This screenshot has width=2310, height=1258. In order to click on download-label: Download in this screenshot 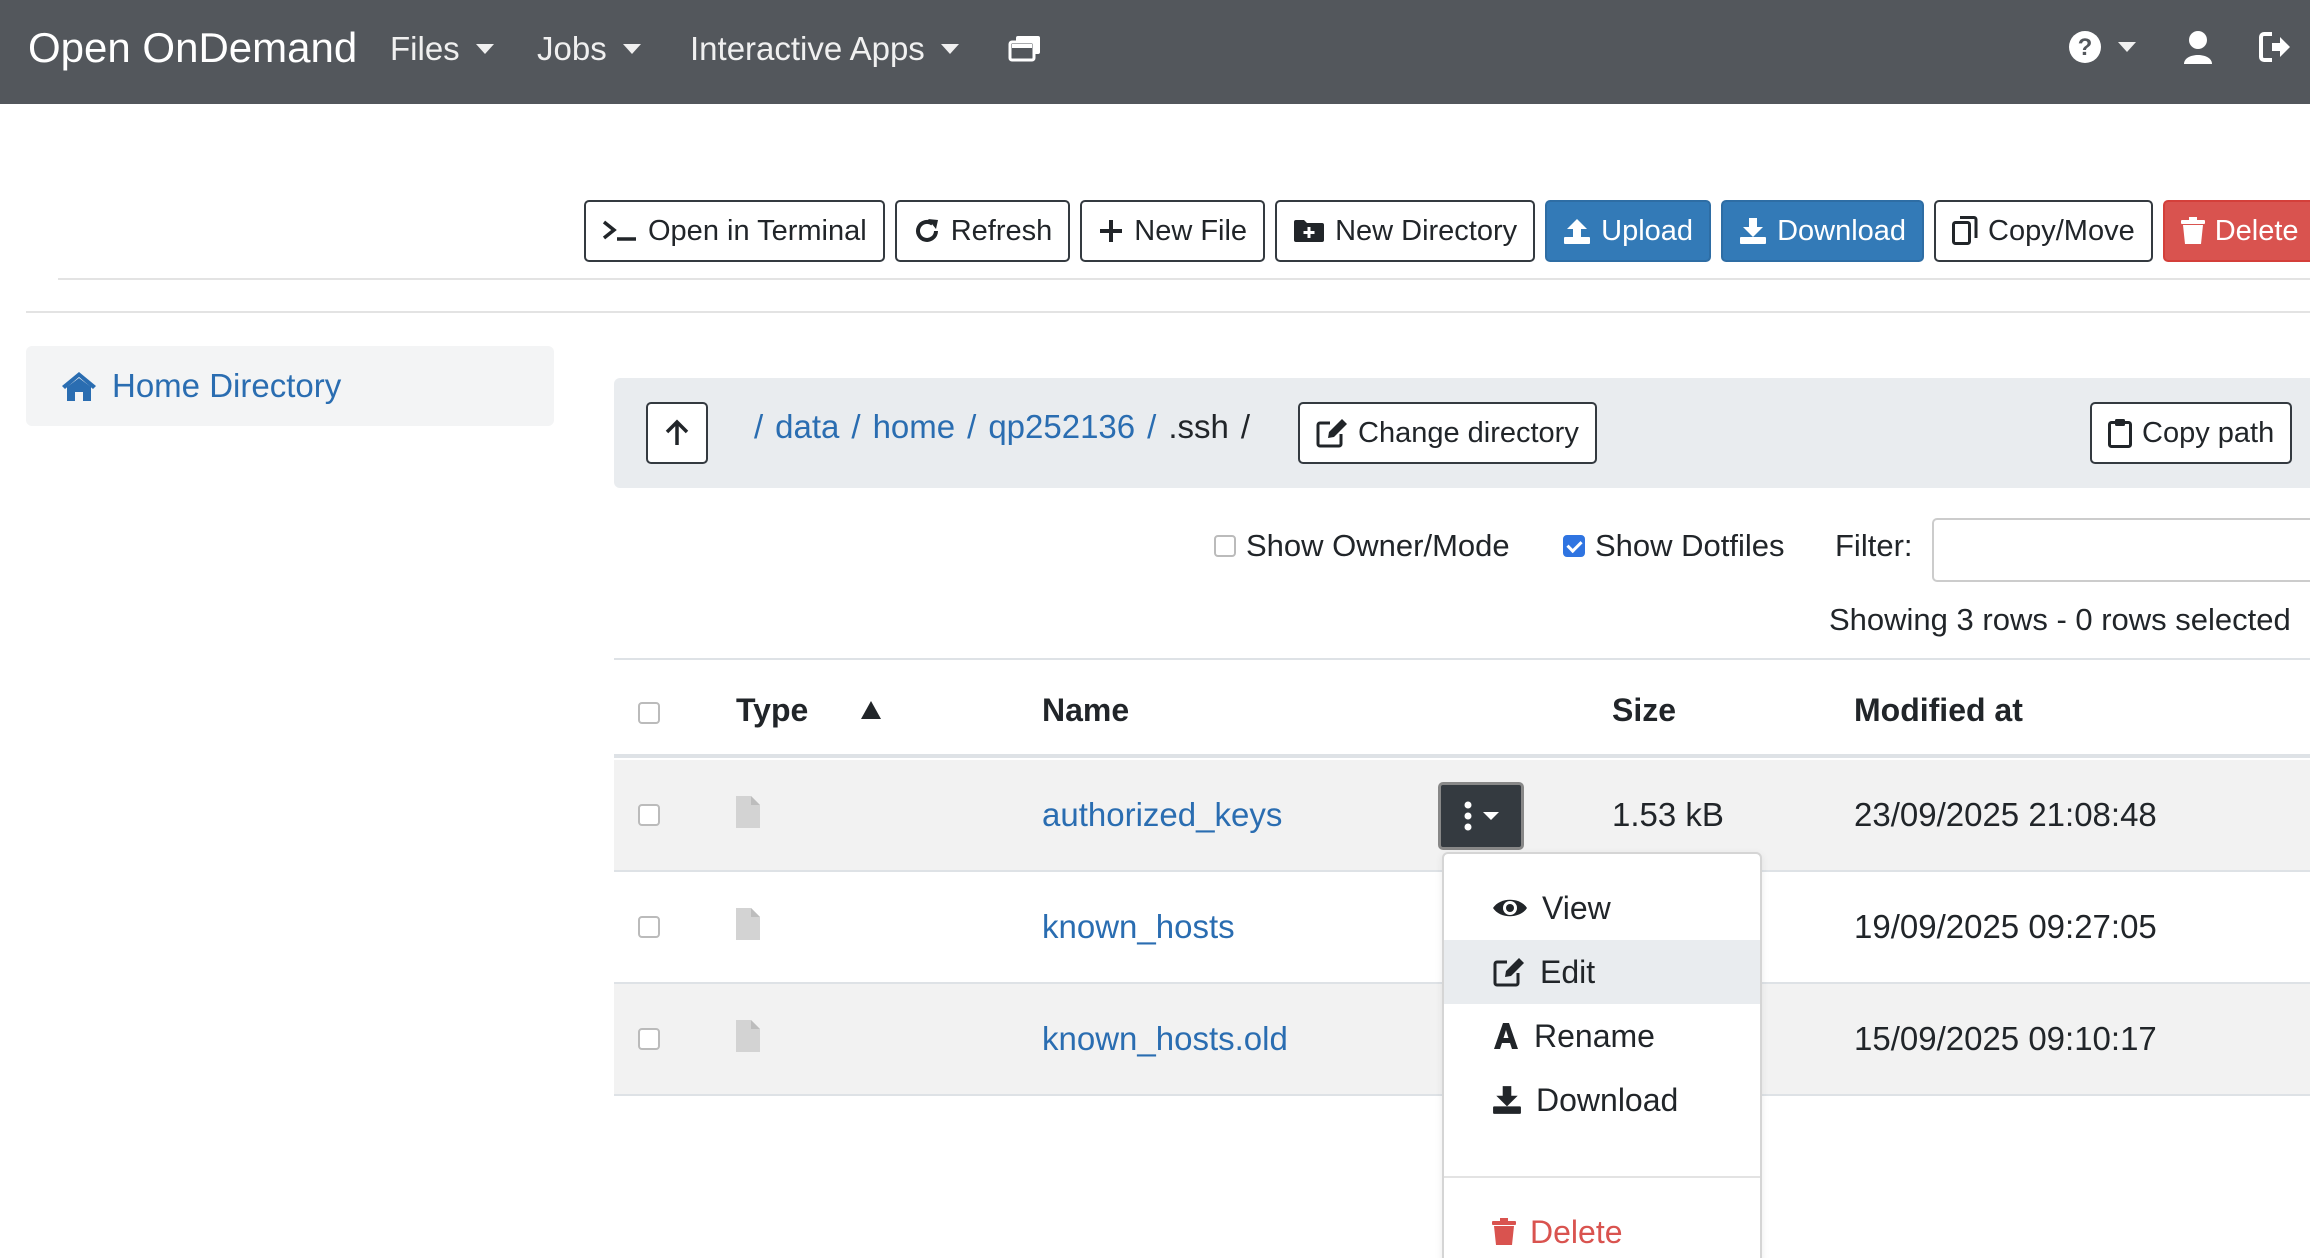, I will do `click(1842, 230)`.